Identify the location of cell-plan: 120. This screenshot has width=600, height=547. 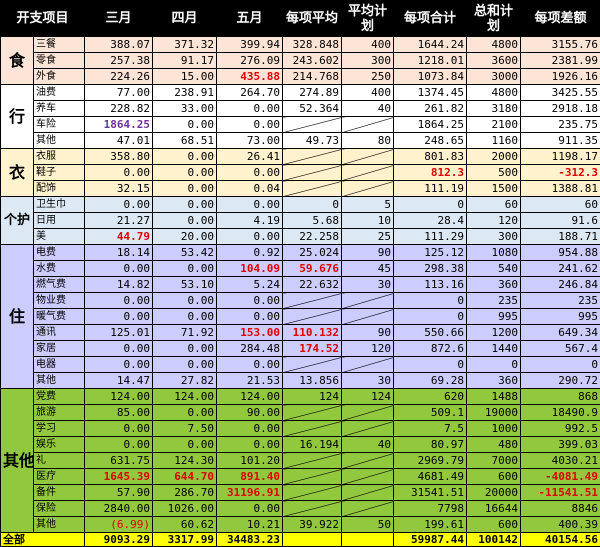
(494, 220).